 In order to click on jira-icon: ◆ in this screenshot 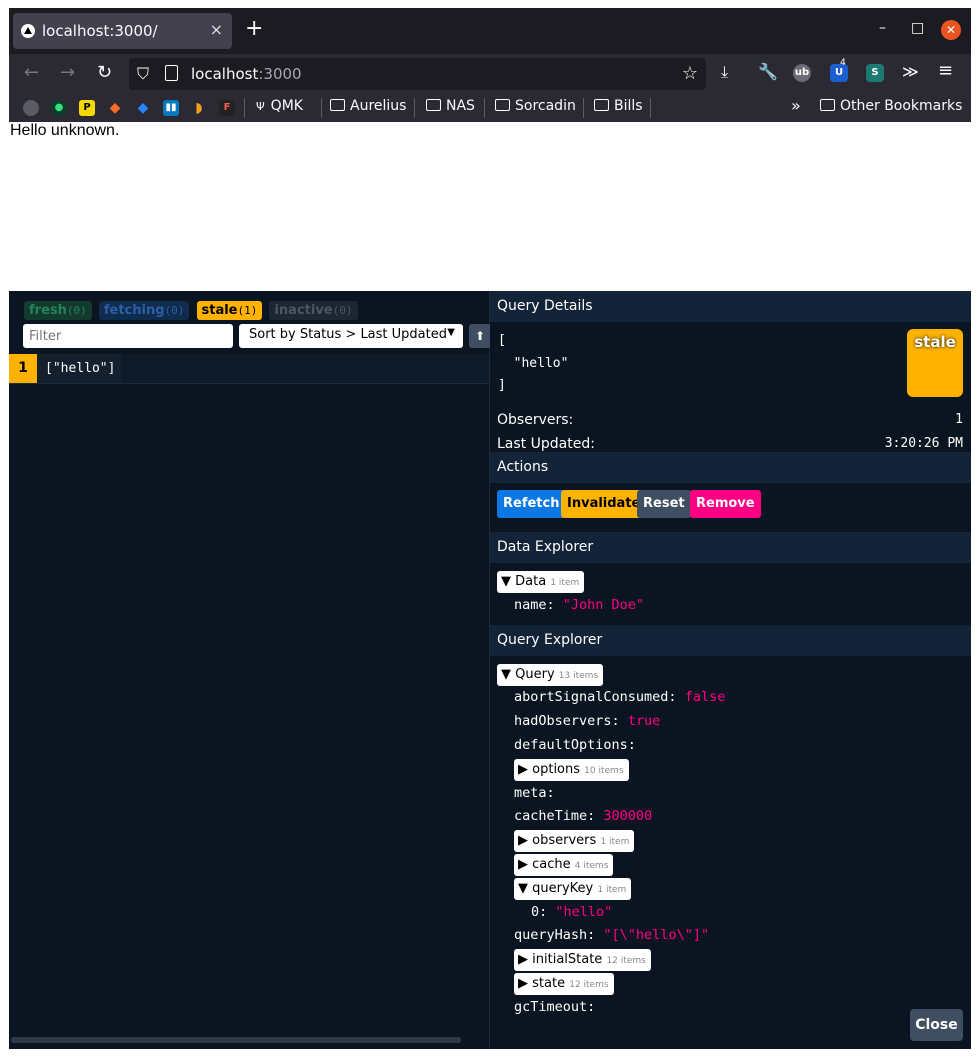, I will do `click(143, 108)`.